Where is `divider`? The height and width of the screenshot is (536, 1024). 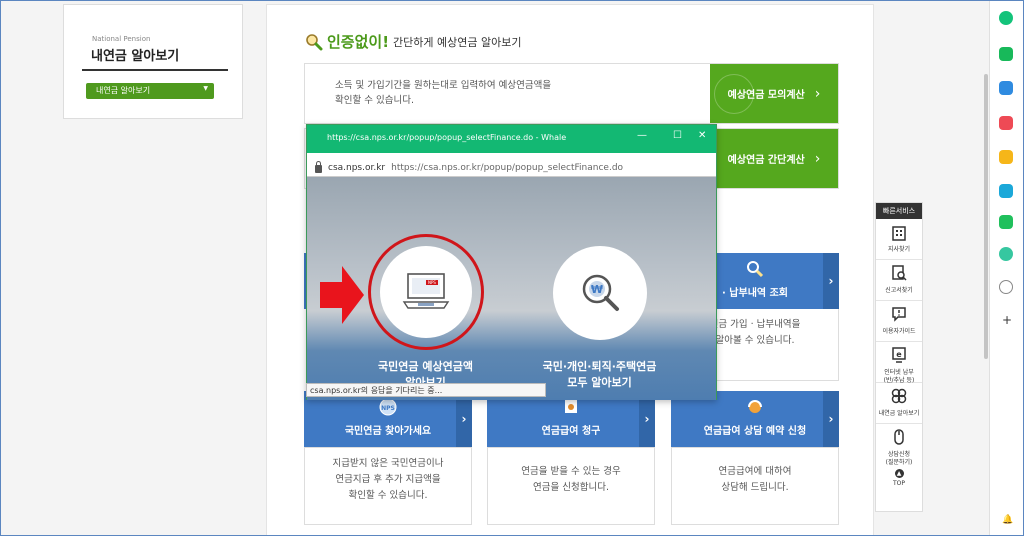 divider is located at coordinates (155, 70).